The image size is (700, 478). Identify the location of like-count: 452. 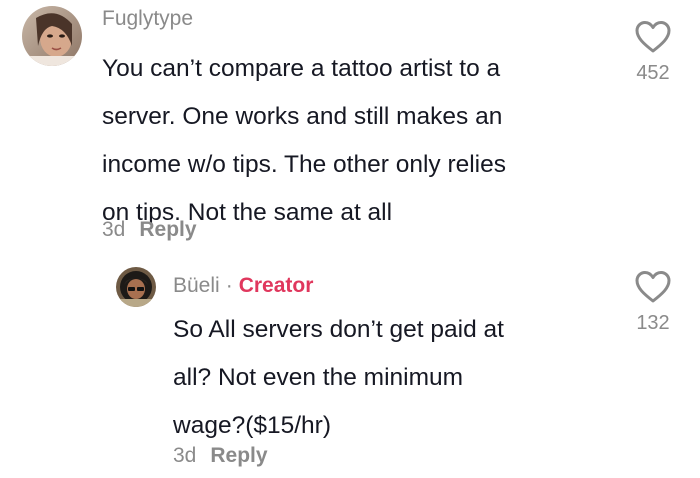
(653, 73).